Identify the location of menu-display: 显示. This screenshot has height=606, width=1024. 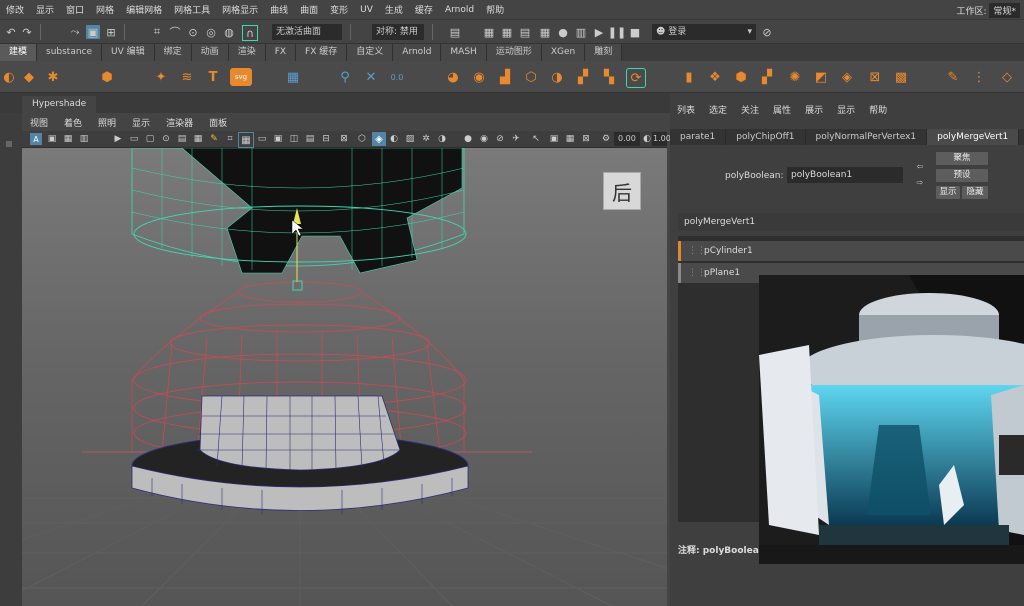
(45, 9).